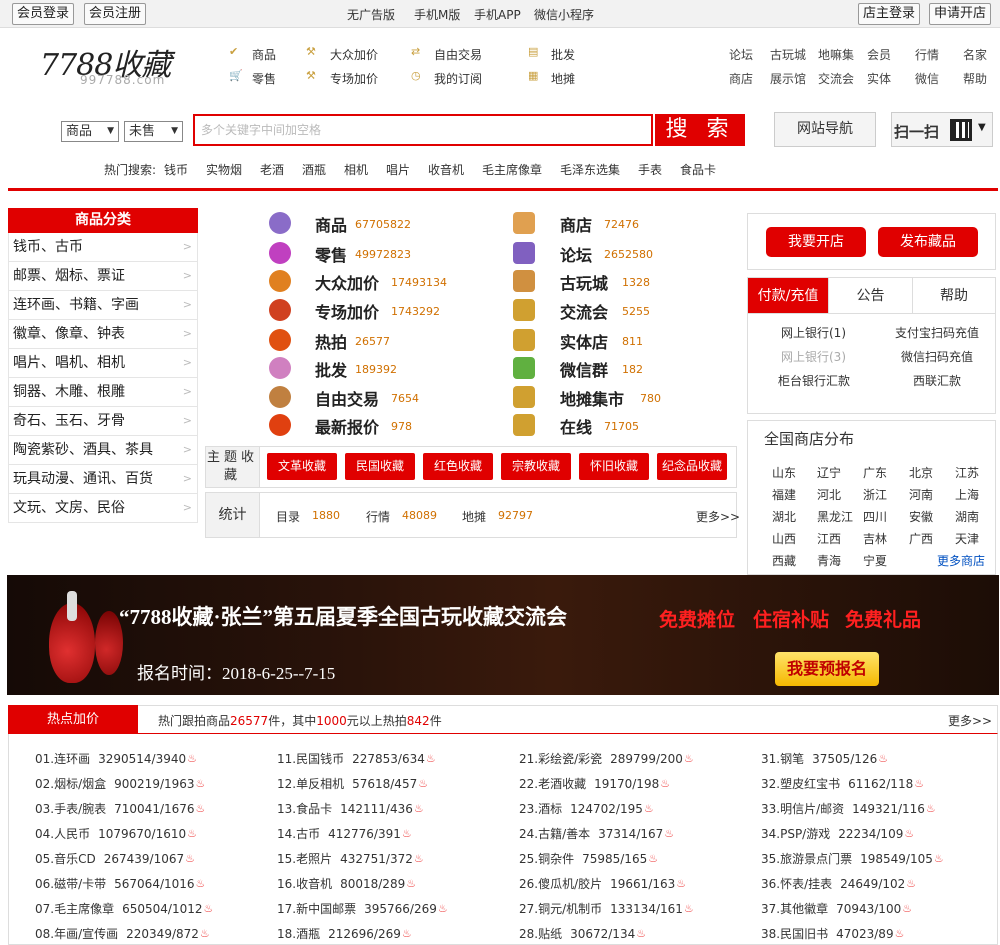 The height and width of the screenshot is (945, 1000). What do you see at coordinates (875, 538) in the screenshot?
I see `province-link: 吉林` at bounding box center [875, 538].